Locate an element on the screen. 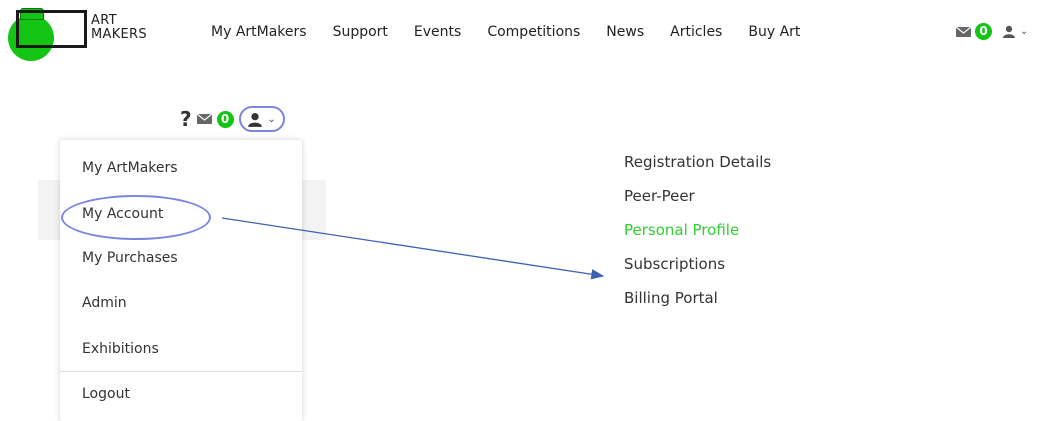 Image resolution: width=1042 pixels, height=421 pixels. nav-support: Support is located at coordinates (360, 32).